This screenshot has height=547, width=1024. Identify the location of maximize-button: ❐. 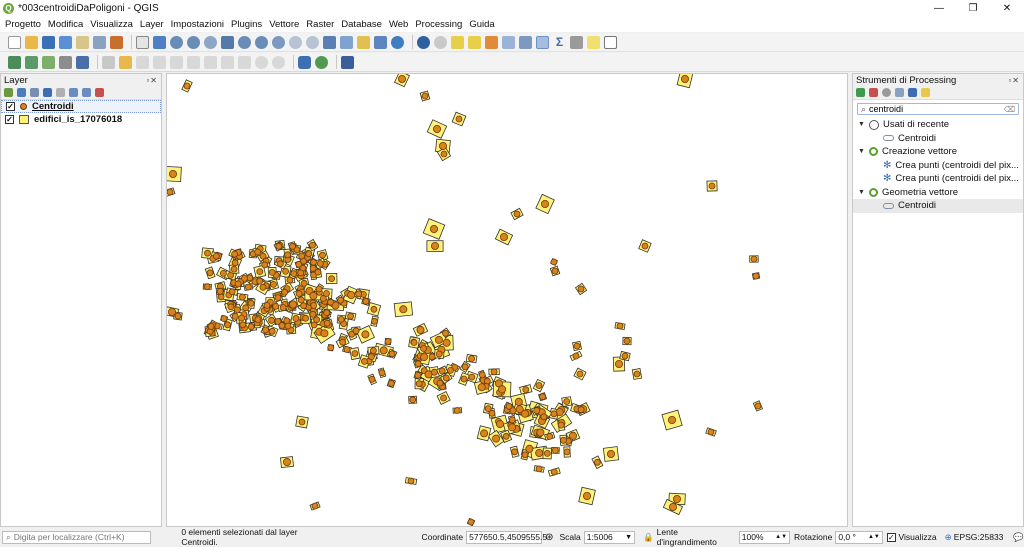
(973, 8).